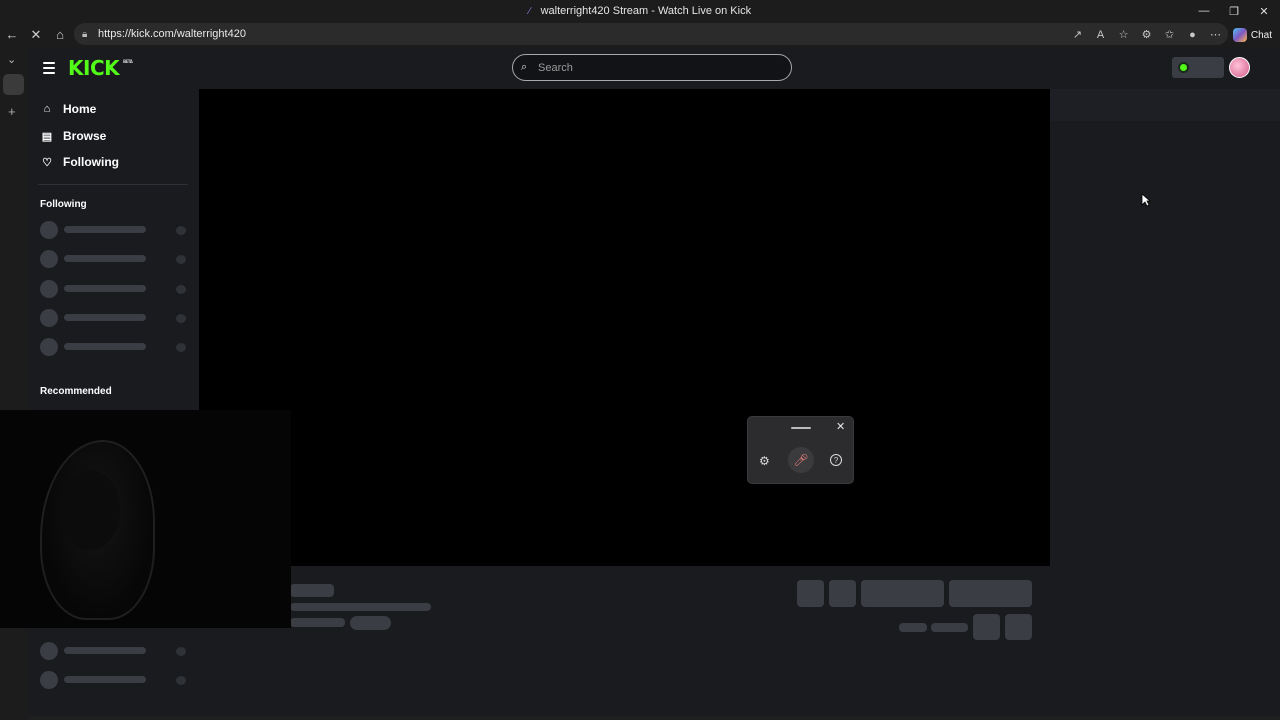  I want to click on sidebar-item-home: ⌂ Home, so click(68, 109).